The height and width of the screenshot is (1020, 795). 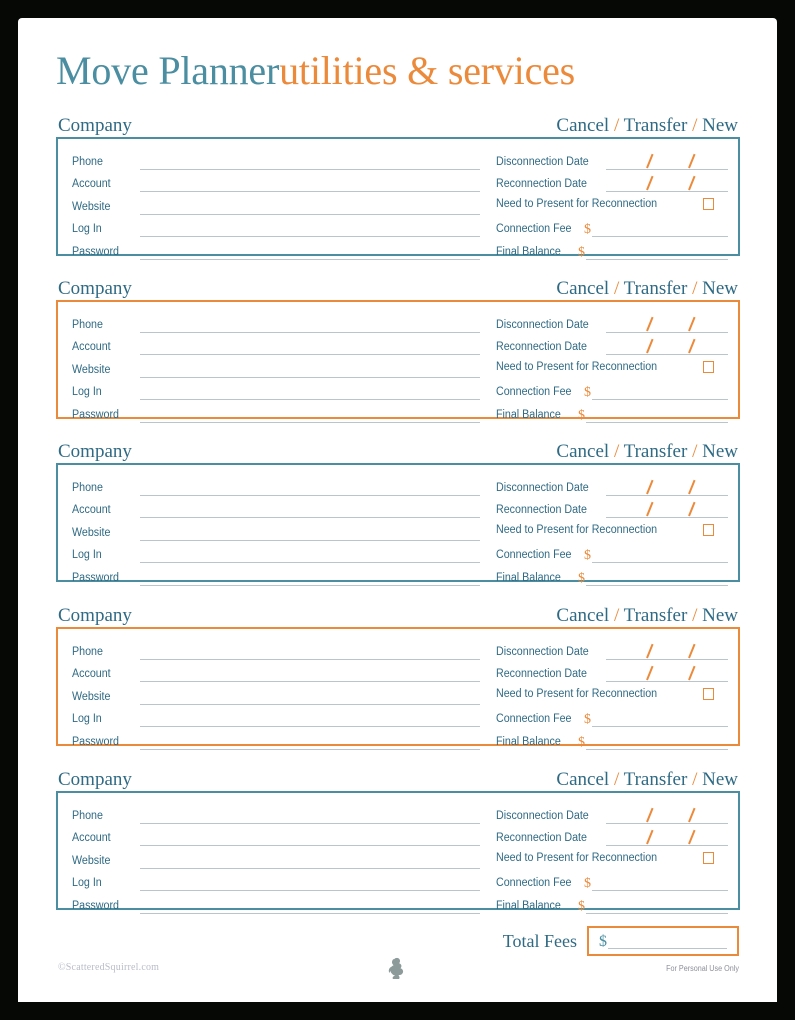 What do you see at coordinates (91, 510) in the screenshot?
I see `field-label: Account` at bounding box center [91, 510].